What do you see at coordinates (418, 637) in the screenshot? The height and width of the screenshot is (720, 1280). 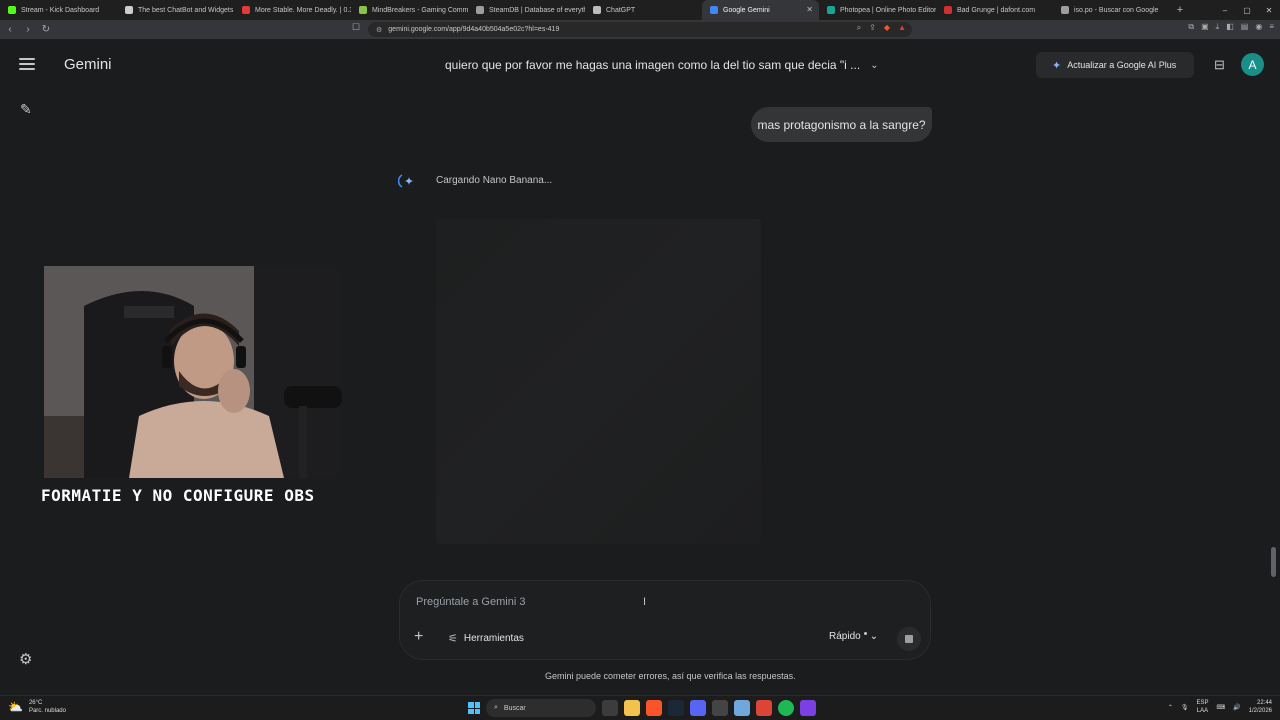 I see `add-attachment-button: +` at bounding box center [418, 637].